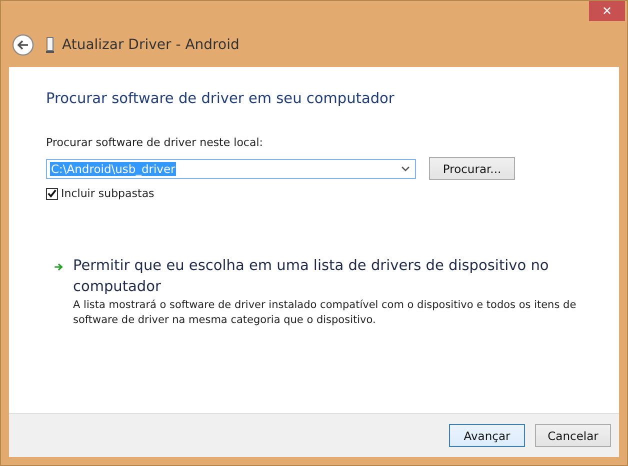 This screenshot has height=466, width=628. What do you see at coordinates (221, 99) in the screenshot?
I see `page-heading: Procurar software de driver em seu computador` at bounding box center [221, 99].